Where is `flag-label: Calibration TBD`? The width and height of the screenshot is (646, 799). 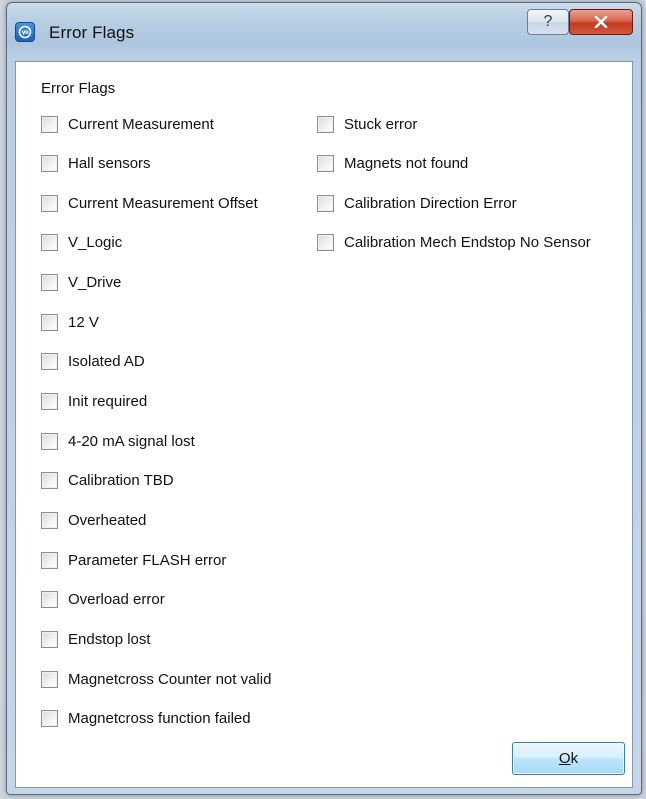
flag-label: Calibration TBD is located at coordinates (121, 481).